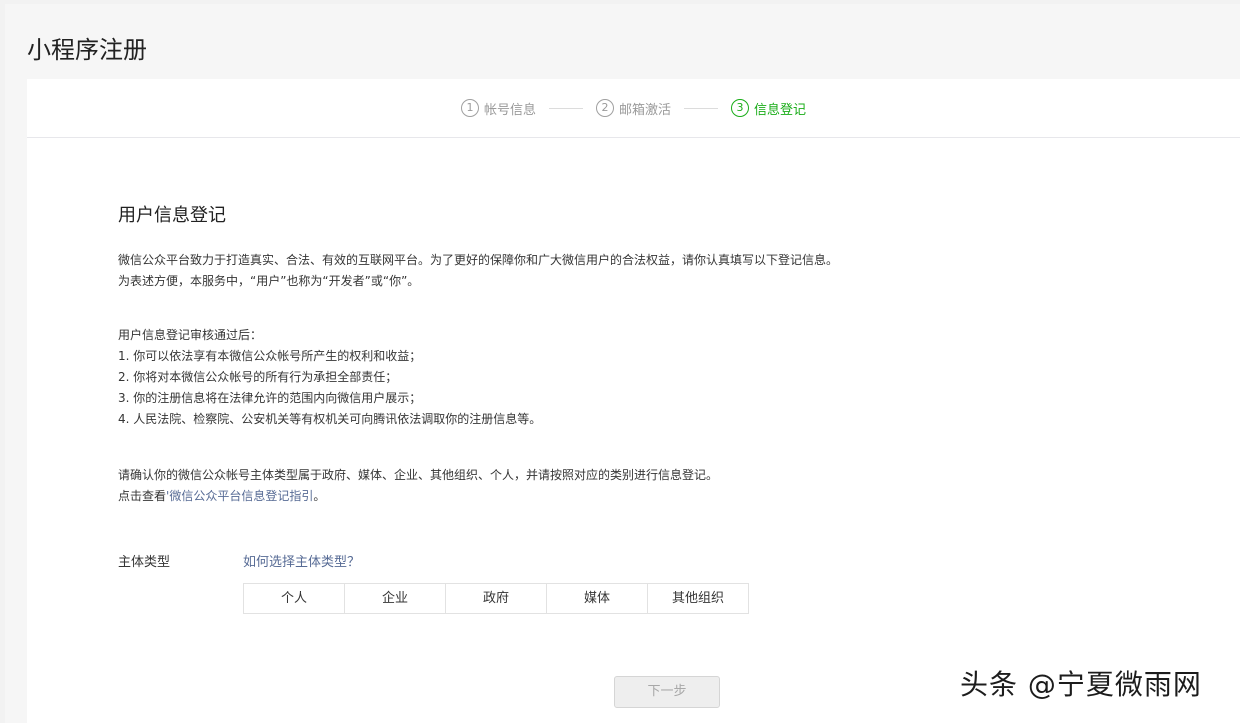 The height and width of the screenshot is (723, 1240). What do you see at coordinates (509, 110) in the screenshot?
I see `step-label: 帐号信息` at bounding box center [509, 110].